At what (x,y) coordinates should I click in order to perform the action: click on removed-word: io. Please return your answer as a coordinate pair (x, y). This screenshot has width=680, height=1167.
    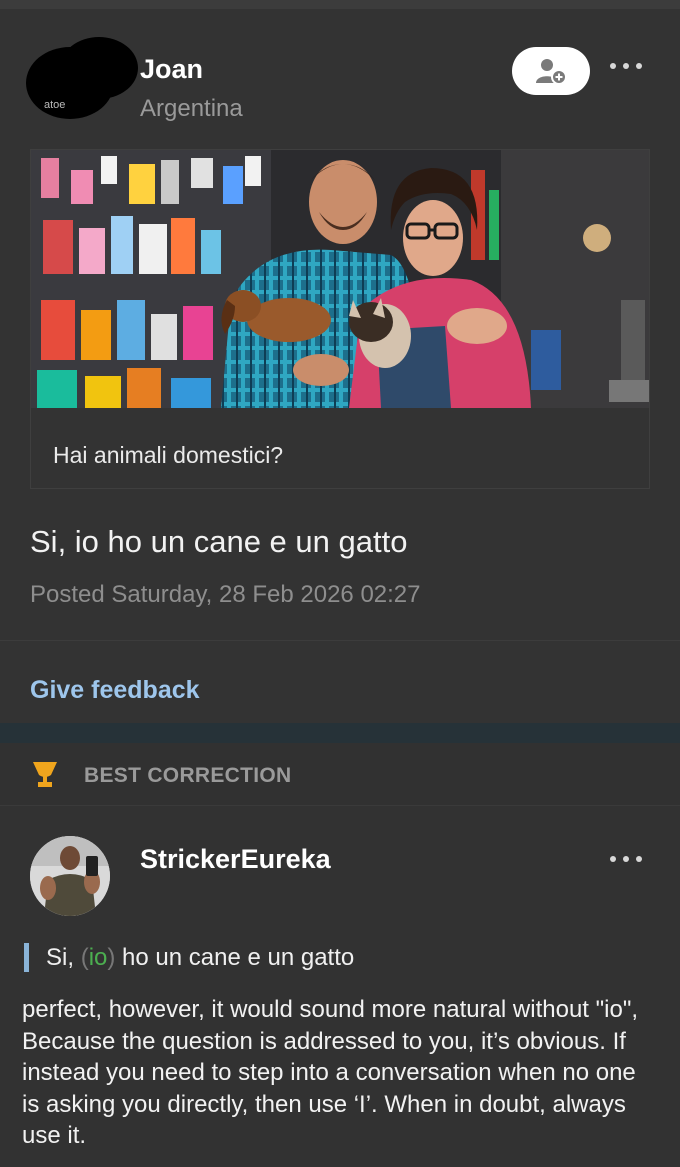
    Looking at the image, I should click on (98, 957).